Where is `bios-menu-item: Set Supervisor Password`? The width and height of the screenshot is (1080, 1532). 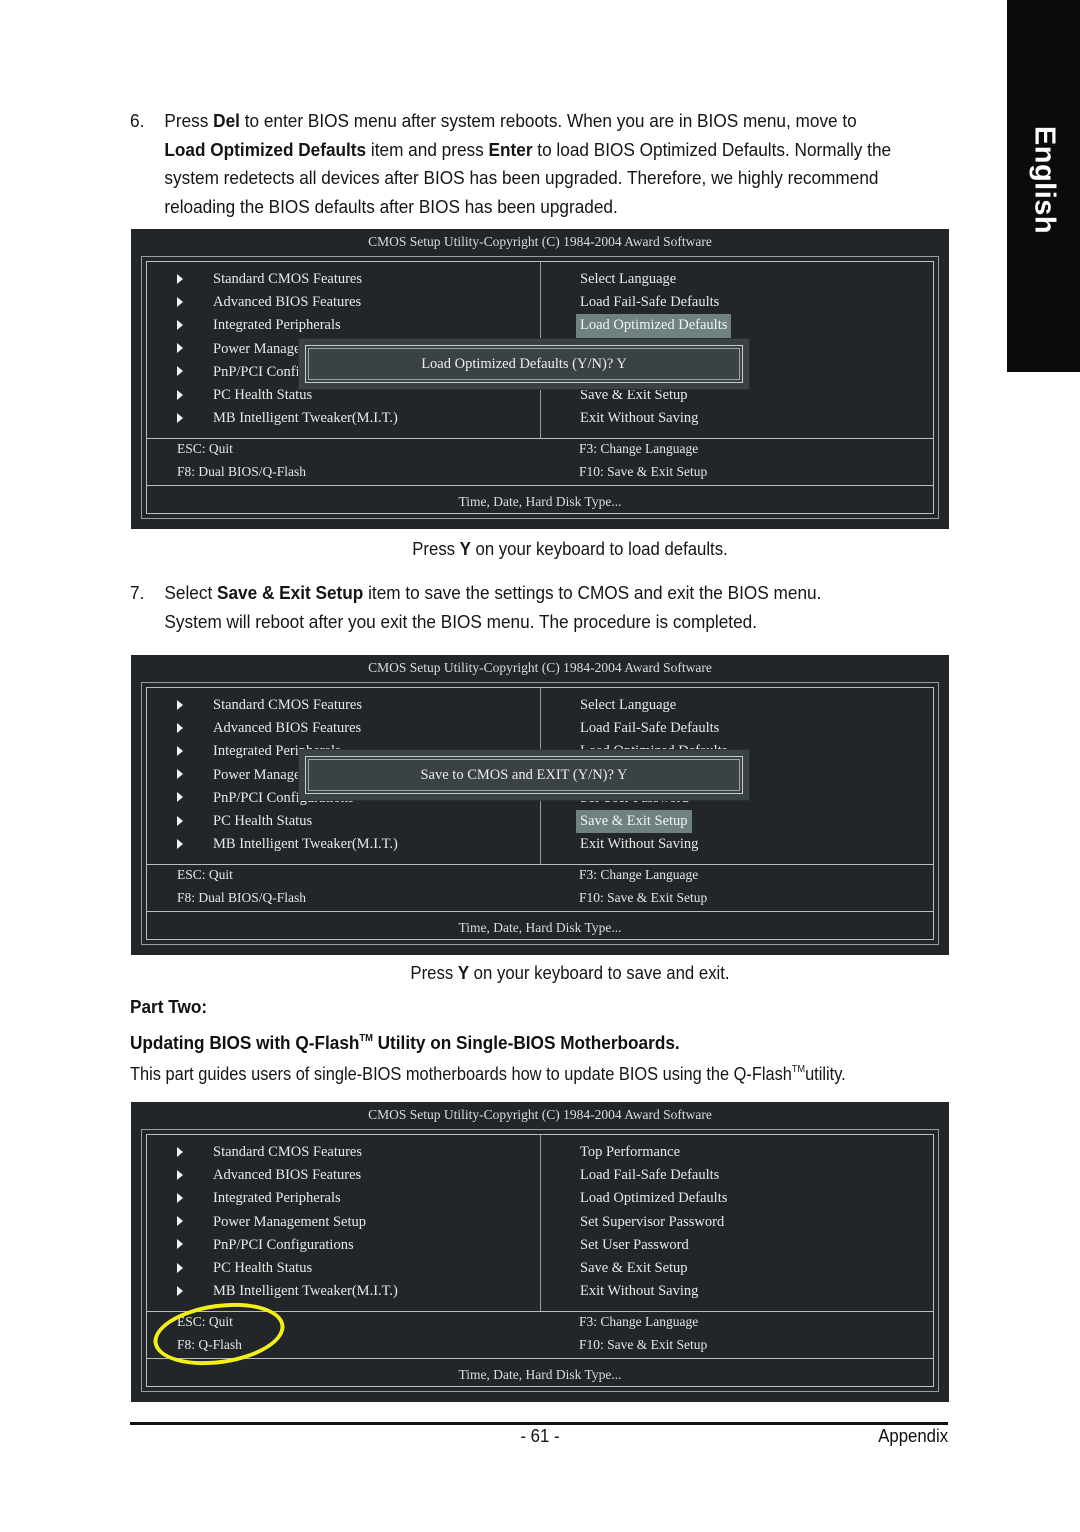
bios-menu-item: Set Supervisor Password is located at coordinates (653, 1222).